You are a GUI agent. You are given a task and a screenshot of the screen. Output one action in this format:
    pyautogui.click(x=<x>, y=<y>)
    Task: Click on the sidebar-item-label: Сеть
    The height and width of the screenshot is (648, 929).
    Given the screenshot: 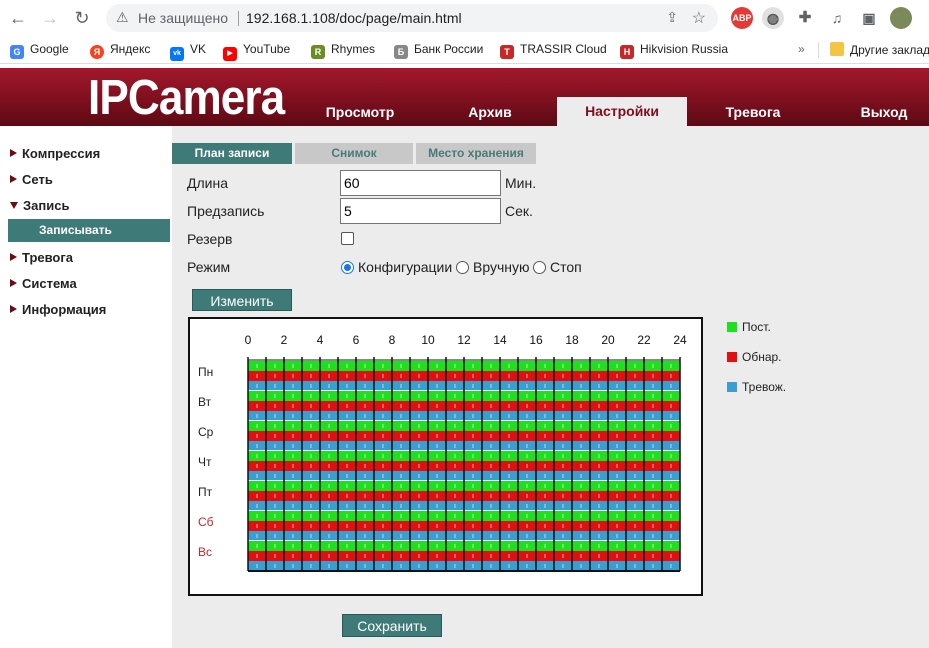 What is the action you would take?
    pyautogui.click(x=37, y=179)
    